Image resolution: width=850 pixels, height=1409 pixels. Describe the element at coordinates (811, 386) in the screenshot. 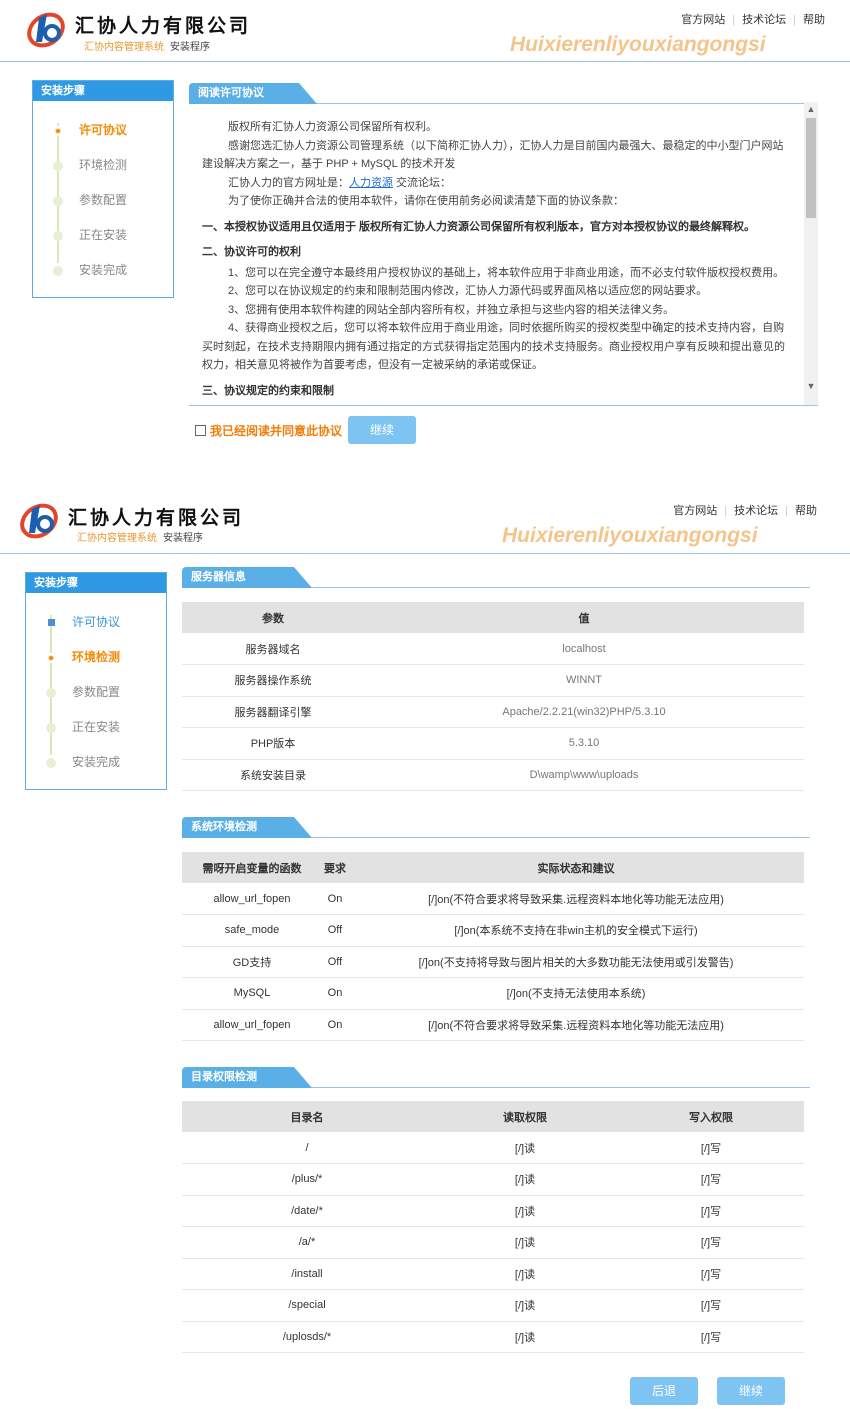

I see `scroll-down-icon: ▼` at that location.